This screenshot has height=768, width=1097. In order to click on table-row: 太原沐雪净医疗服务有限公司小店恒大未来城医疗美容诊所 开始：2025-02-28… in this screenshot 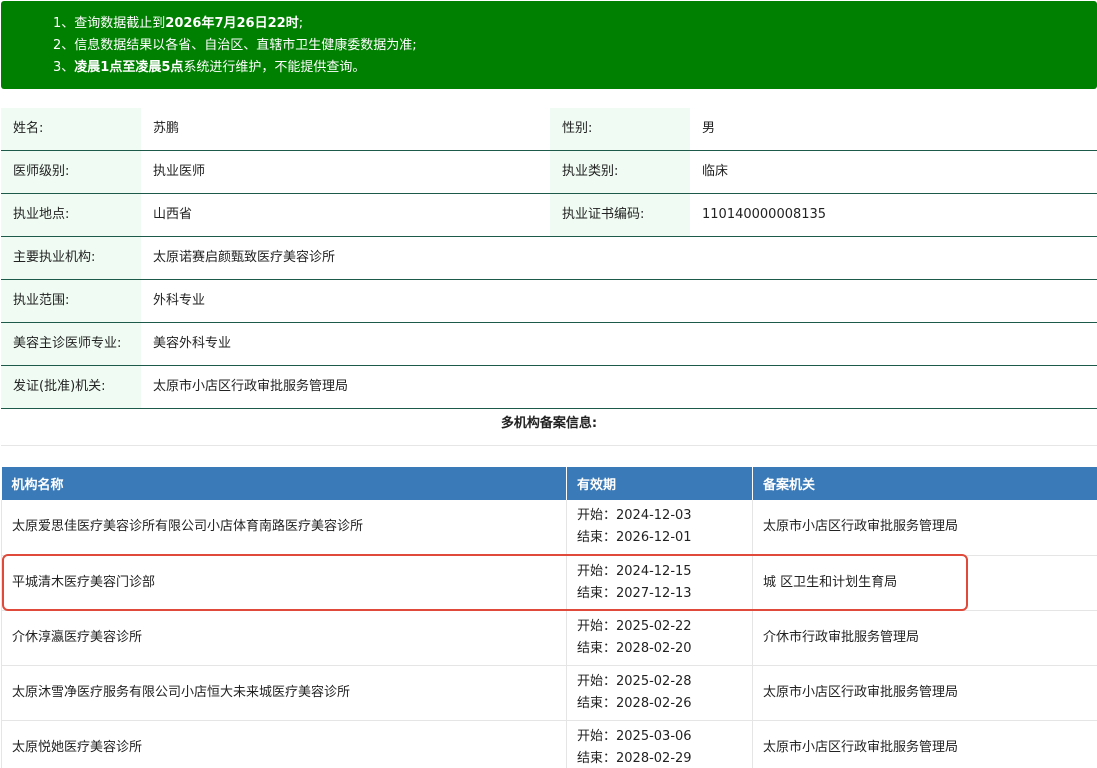, I will do `click(549, 693)`.